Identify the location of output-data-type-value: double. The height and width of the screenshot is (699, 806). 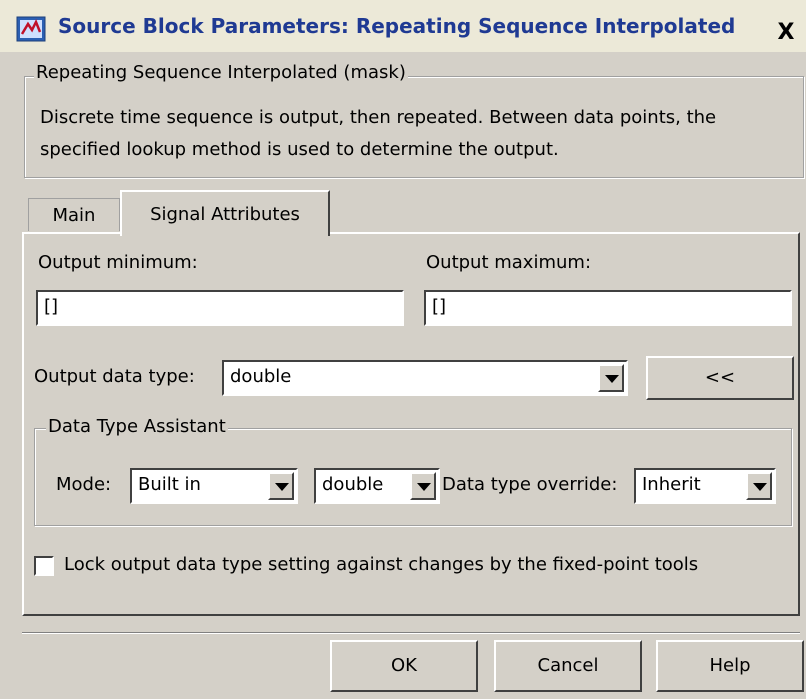
(261, 376).